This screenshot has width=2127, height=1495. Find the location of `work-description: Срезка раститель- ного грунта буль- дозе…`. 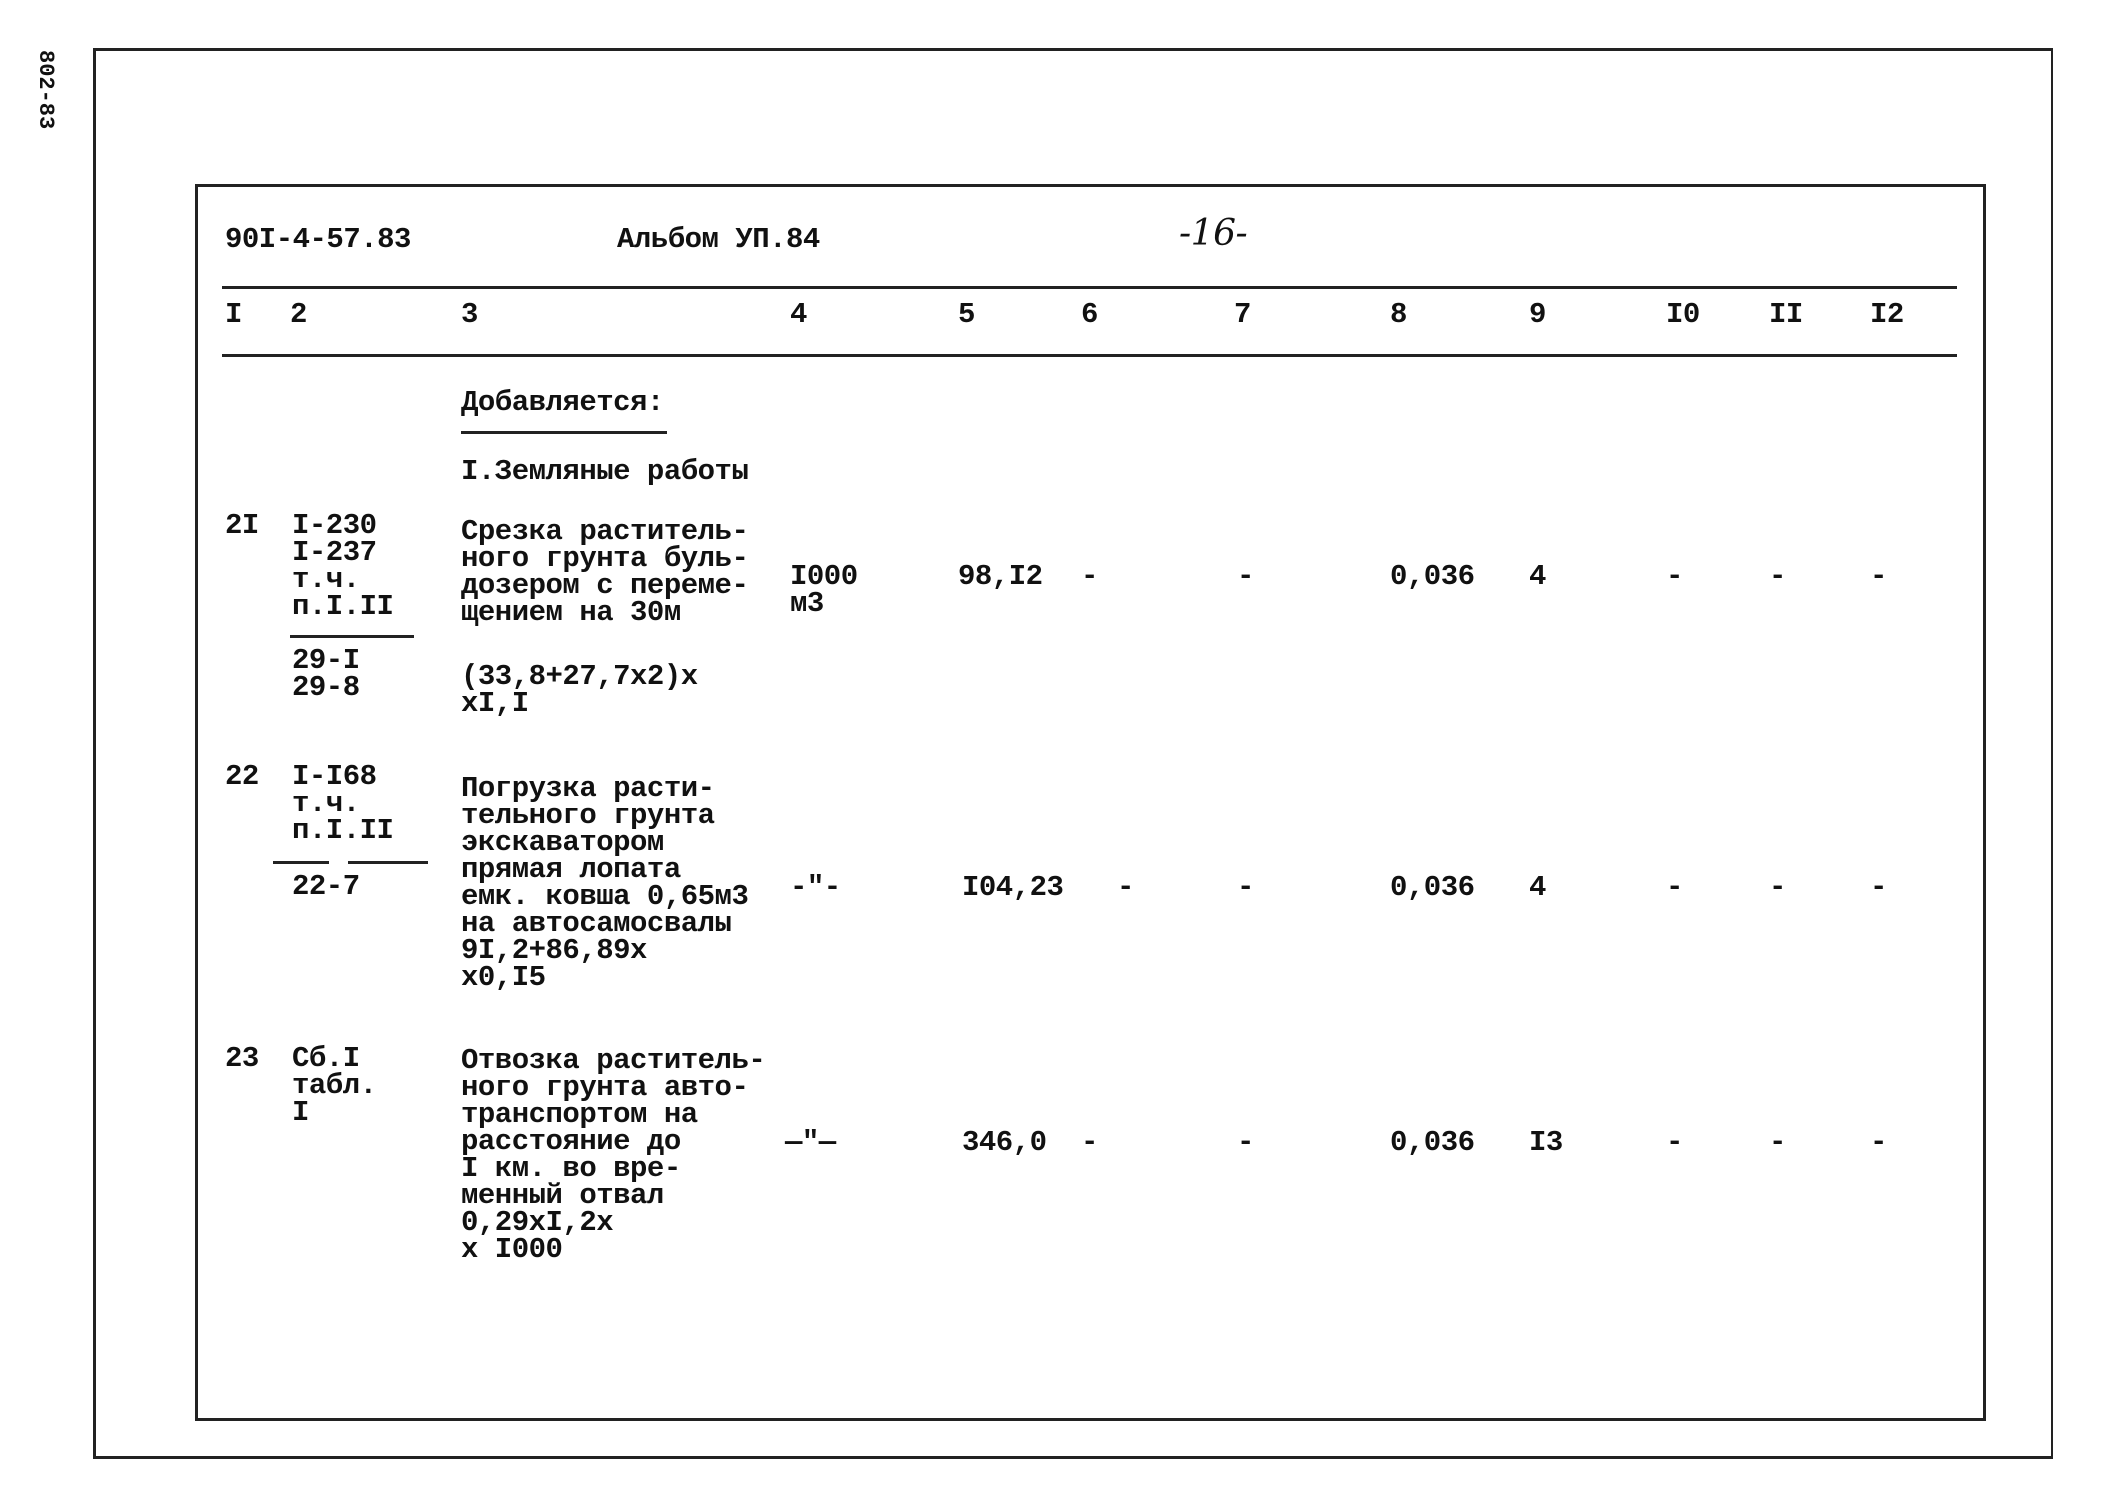

work-description: Срезка раститель- ного грунта буль- дозе… is located at coordinates (605, 572).